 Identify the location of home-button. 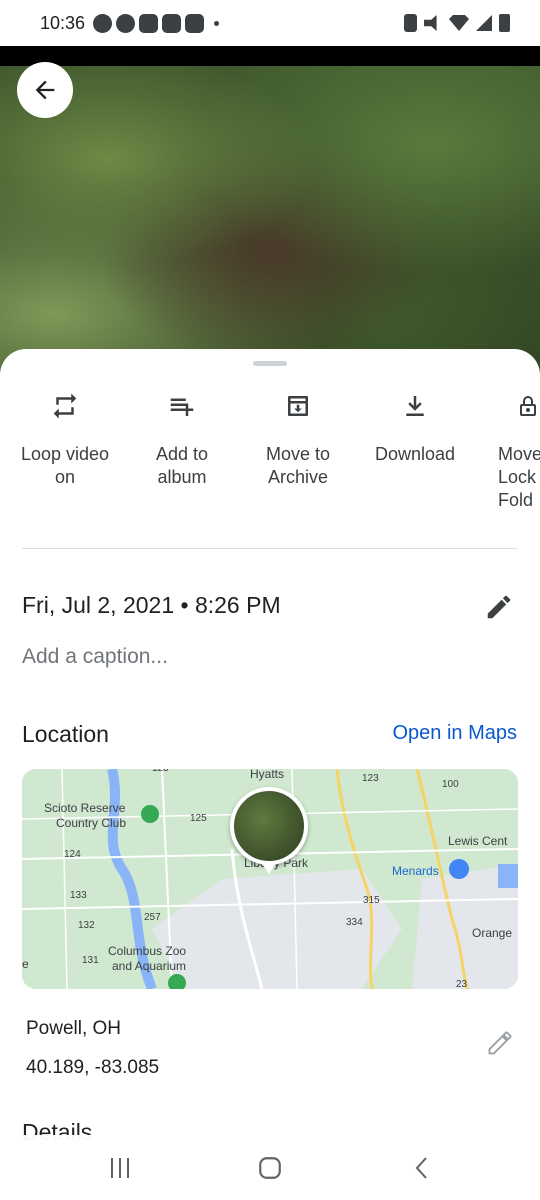
(270, 1168).